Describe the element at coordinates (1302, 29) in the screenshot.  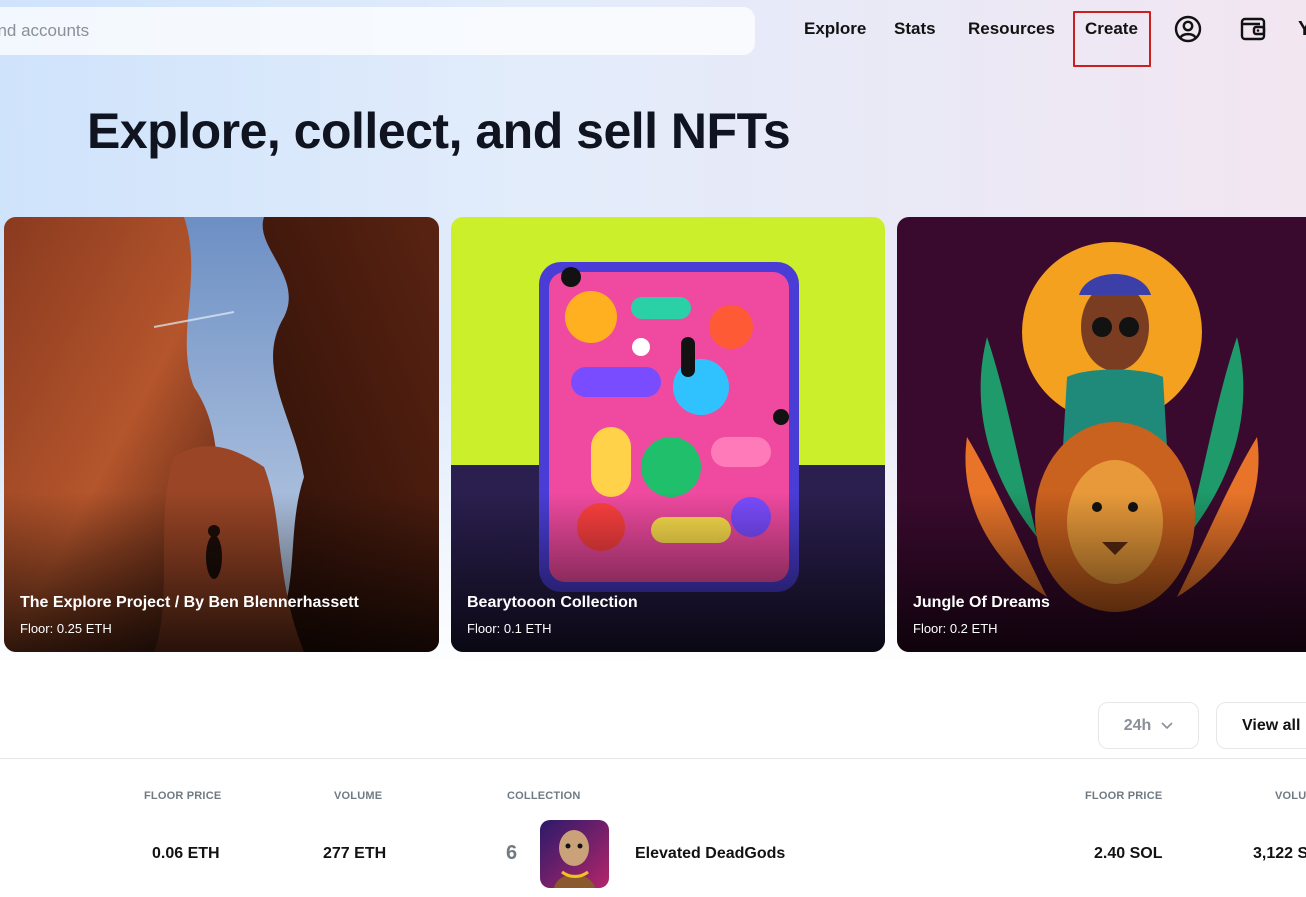
I see `menu-icon-partial: Y` at that location.